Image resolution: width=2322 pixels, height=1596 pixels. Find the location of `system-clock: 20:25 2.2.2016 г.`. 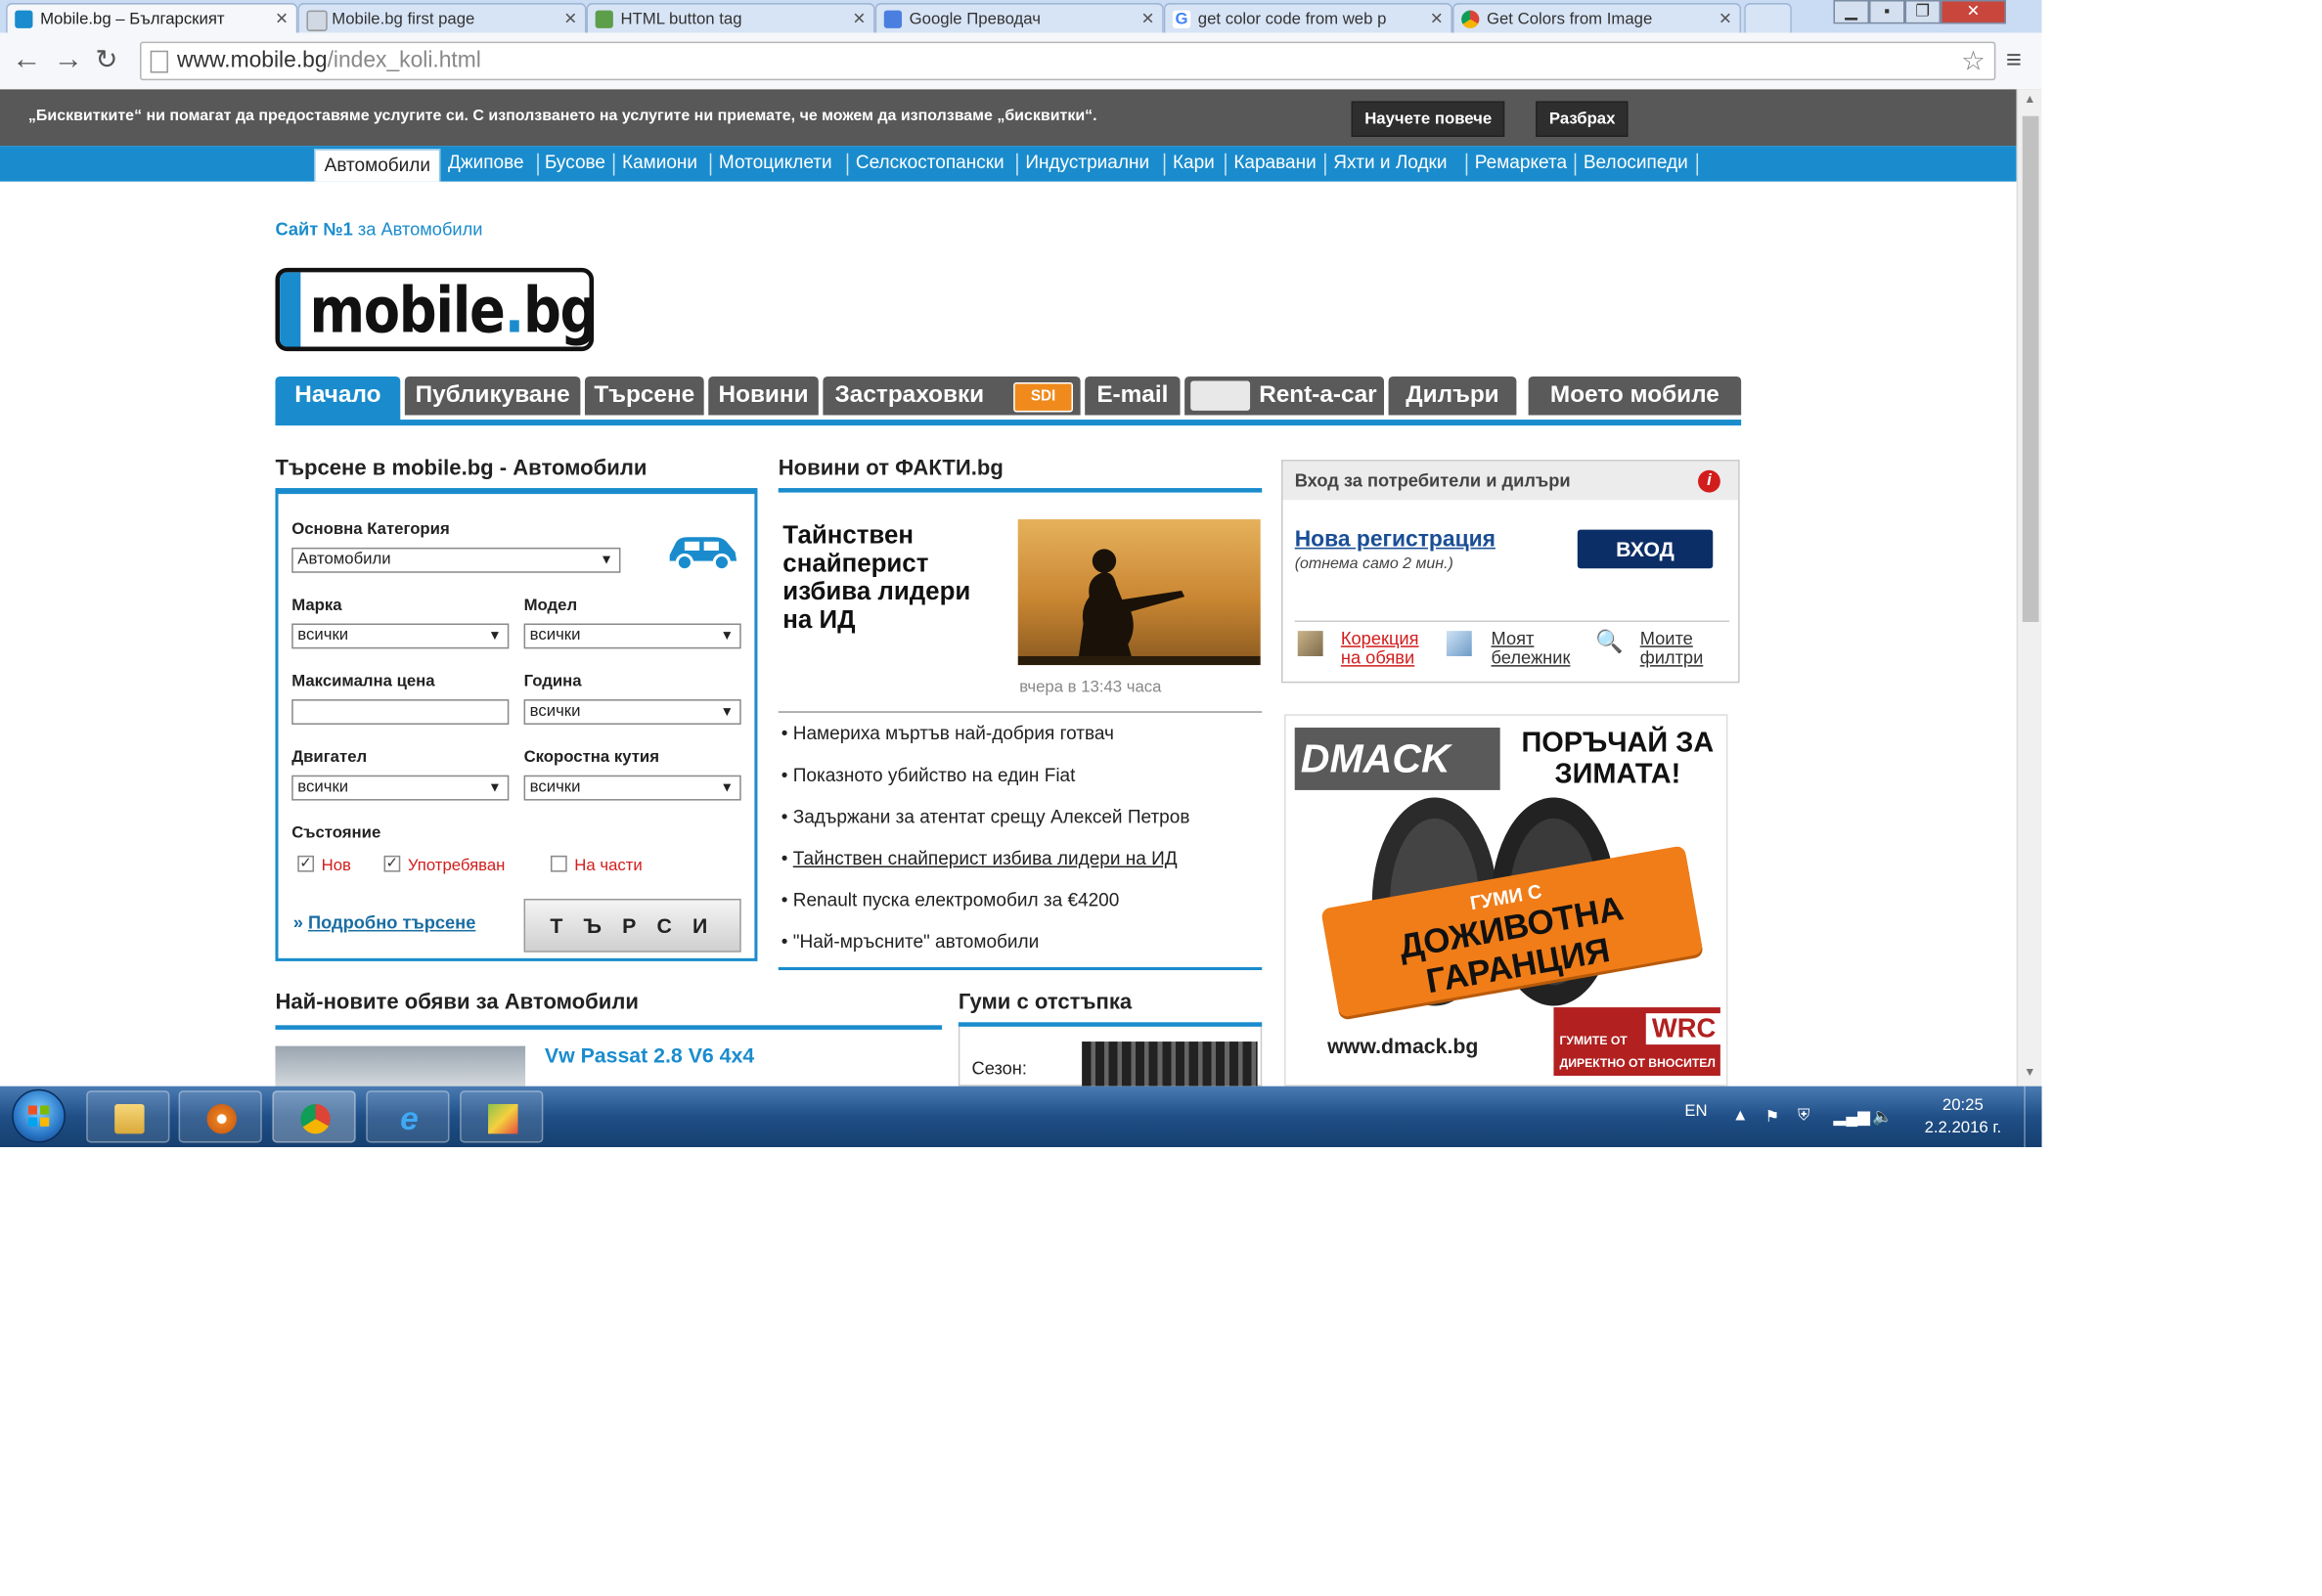

system-clock: 20:25 2.2.2016 г. is located at coordinates (1964, 1117).